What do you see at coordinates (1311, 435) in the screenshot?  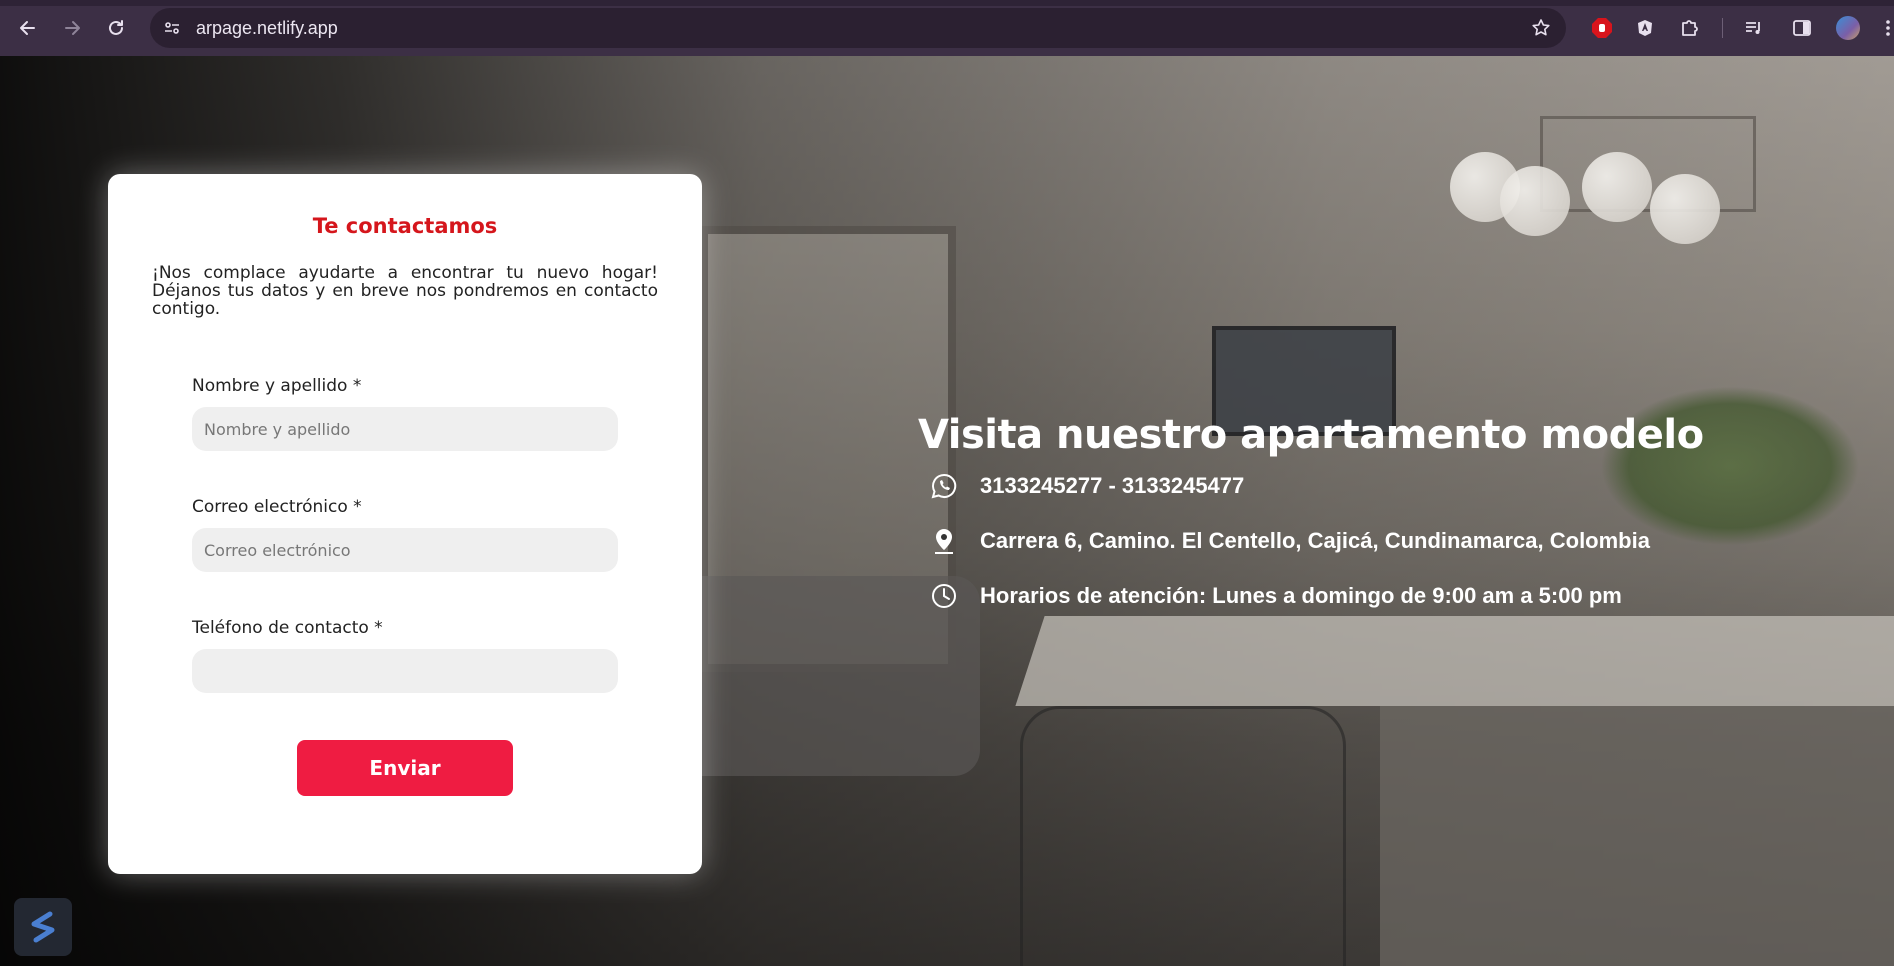 I see `info-title: Visita nuestro apartamento modelo` at bounding box center [1311, 435].